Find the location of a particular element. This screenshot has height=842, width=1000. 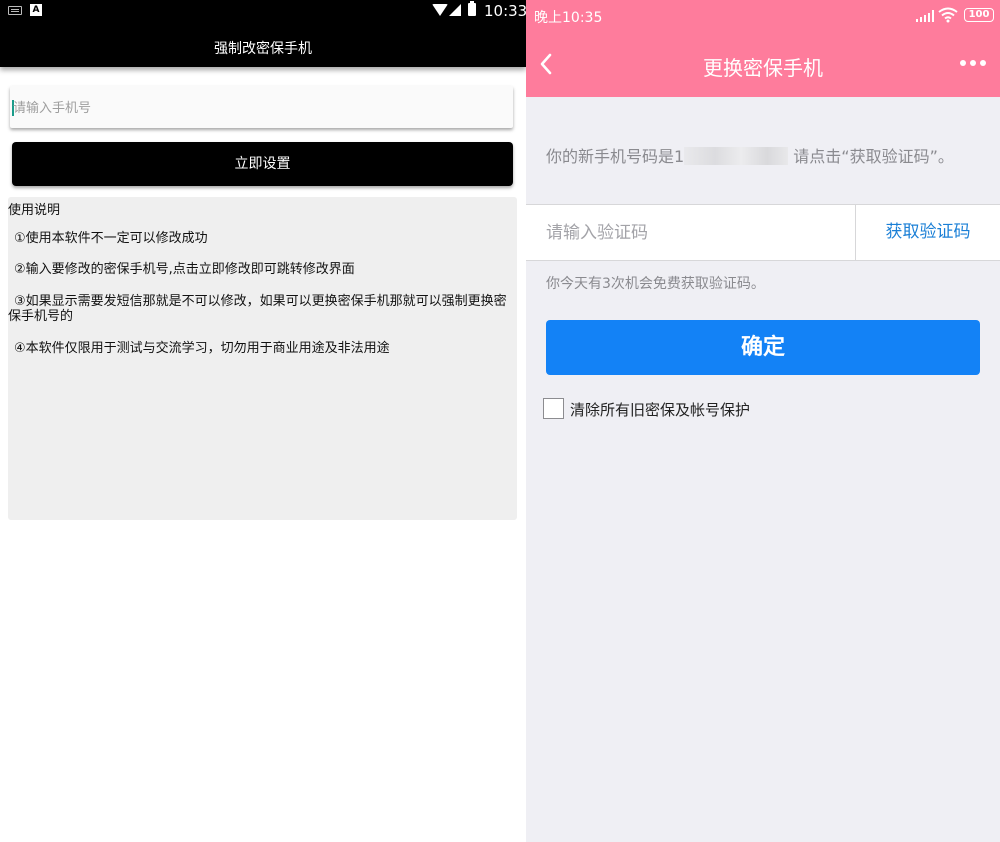

verification-code-row: 获取验证码 is located at coordinates (763, 232).